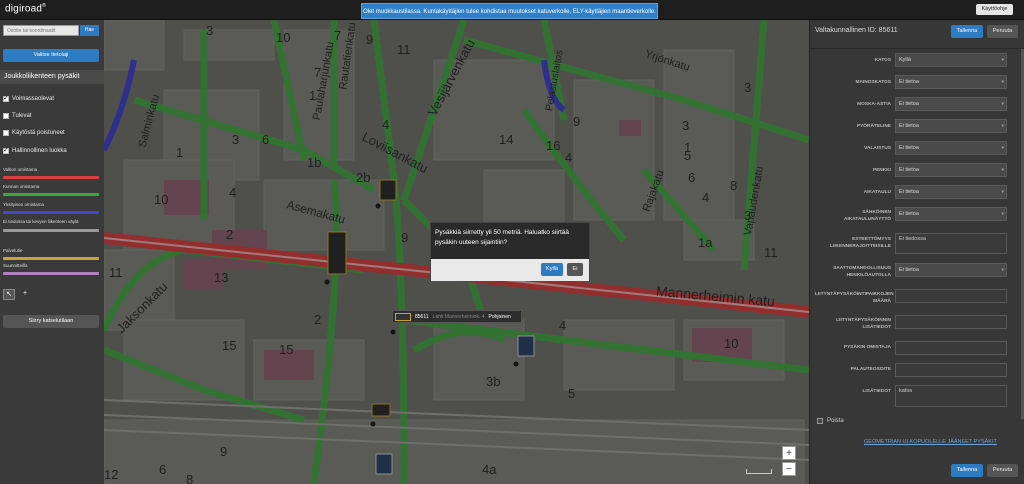 This screenshot has width=1024, height=484. I want to click on legend-state-bar, so click(51, 177).